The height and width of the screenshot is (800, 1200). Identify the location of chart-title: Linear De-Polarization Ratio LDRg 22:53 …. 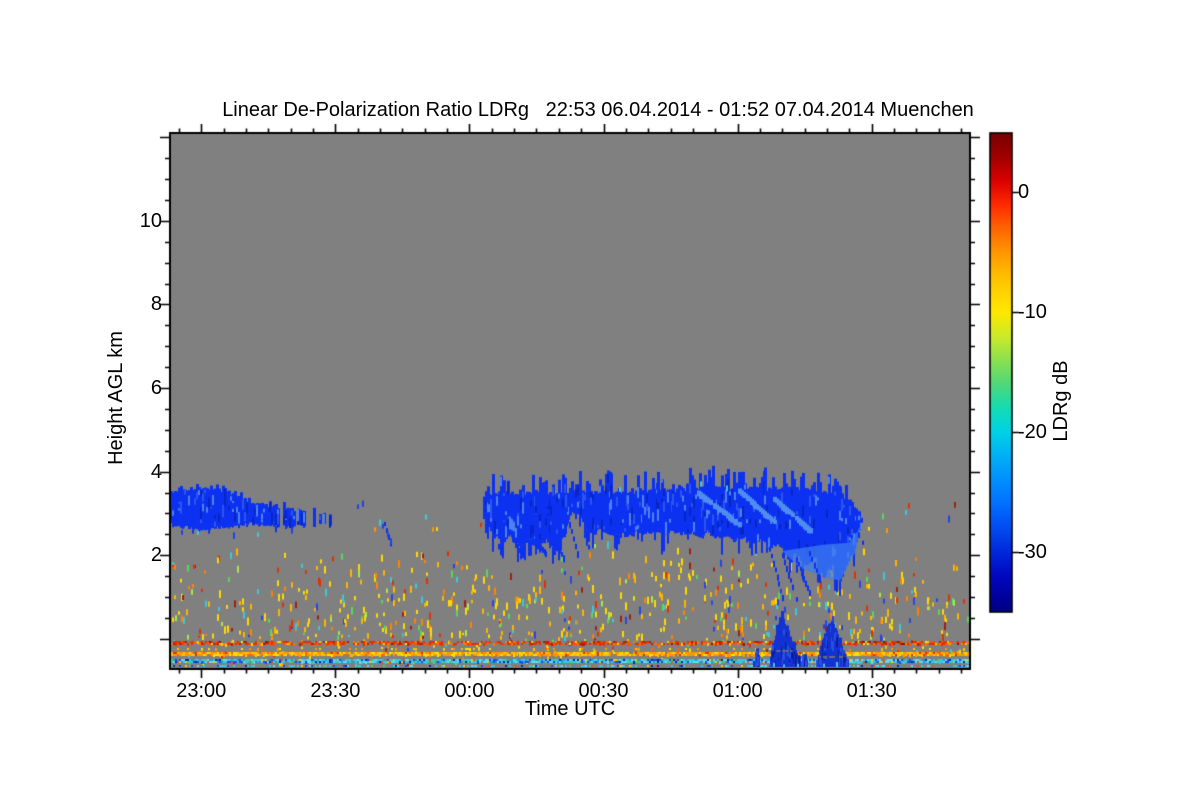
(598, 110).